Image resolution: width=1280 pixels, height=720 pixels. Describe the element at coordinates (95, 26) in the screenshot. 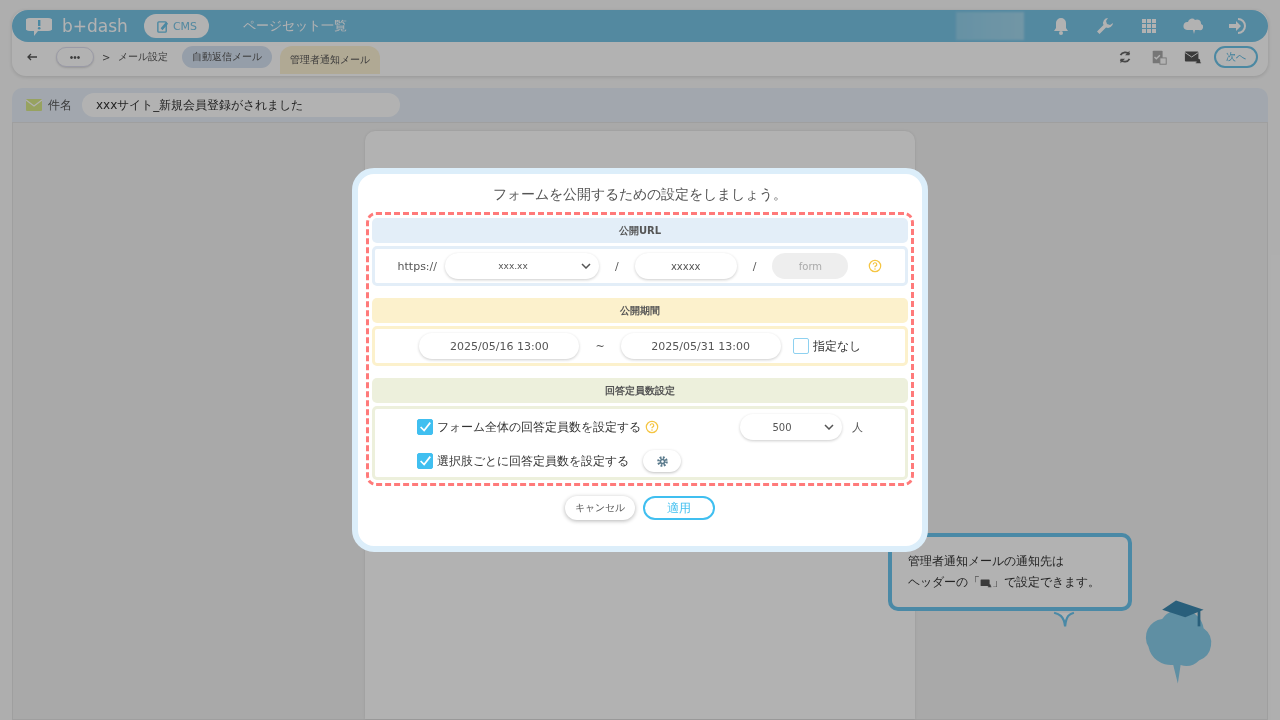

I see `logo-text: b+dash` at that location.